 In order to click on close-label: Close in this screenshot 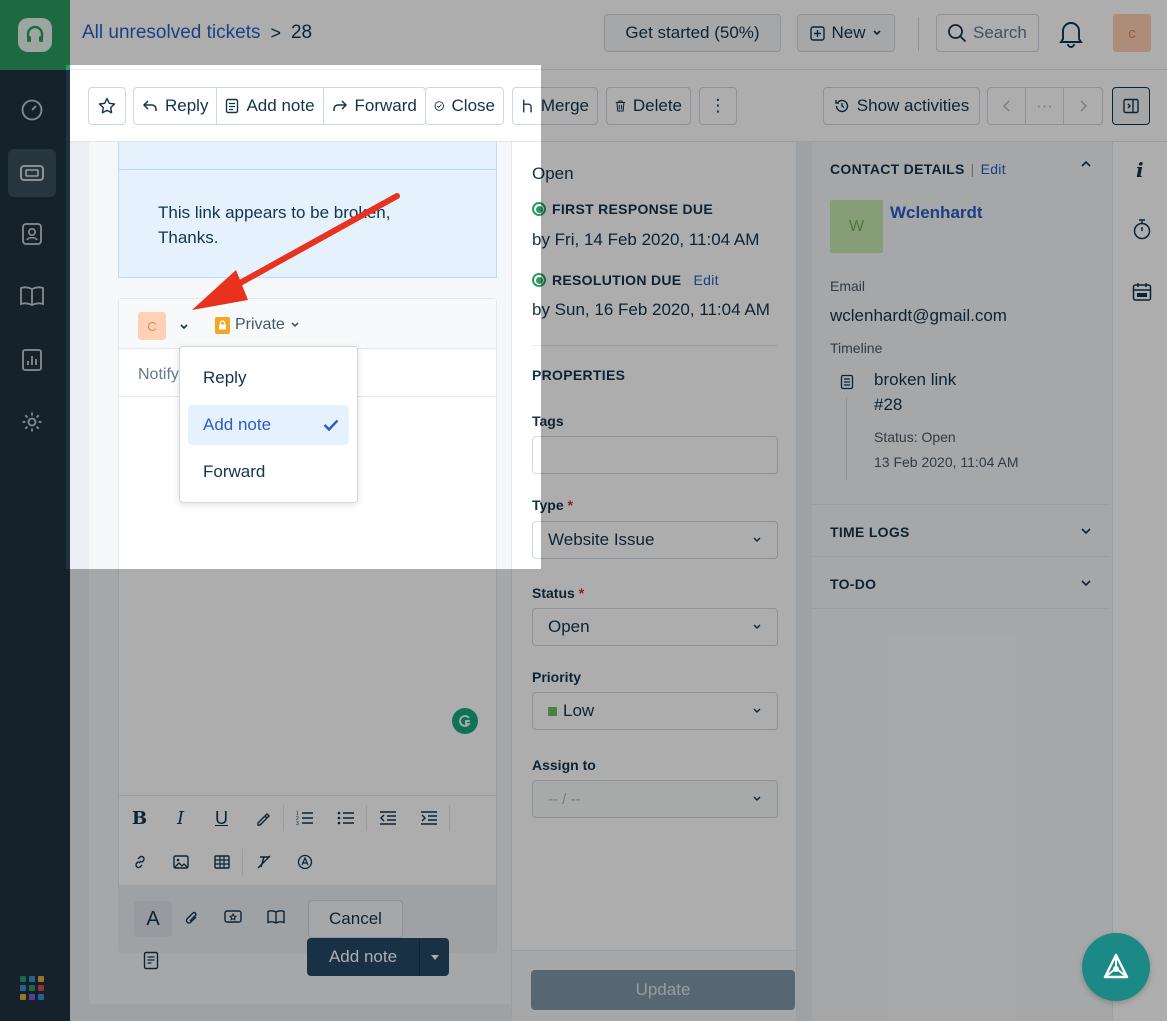, I will do `click(473, 105)`.